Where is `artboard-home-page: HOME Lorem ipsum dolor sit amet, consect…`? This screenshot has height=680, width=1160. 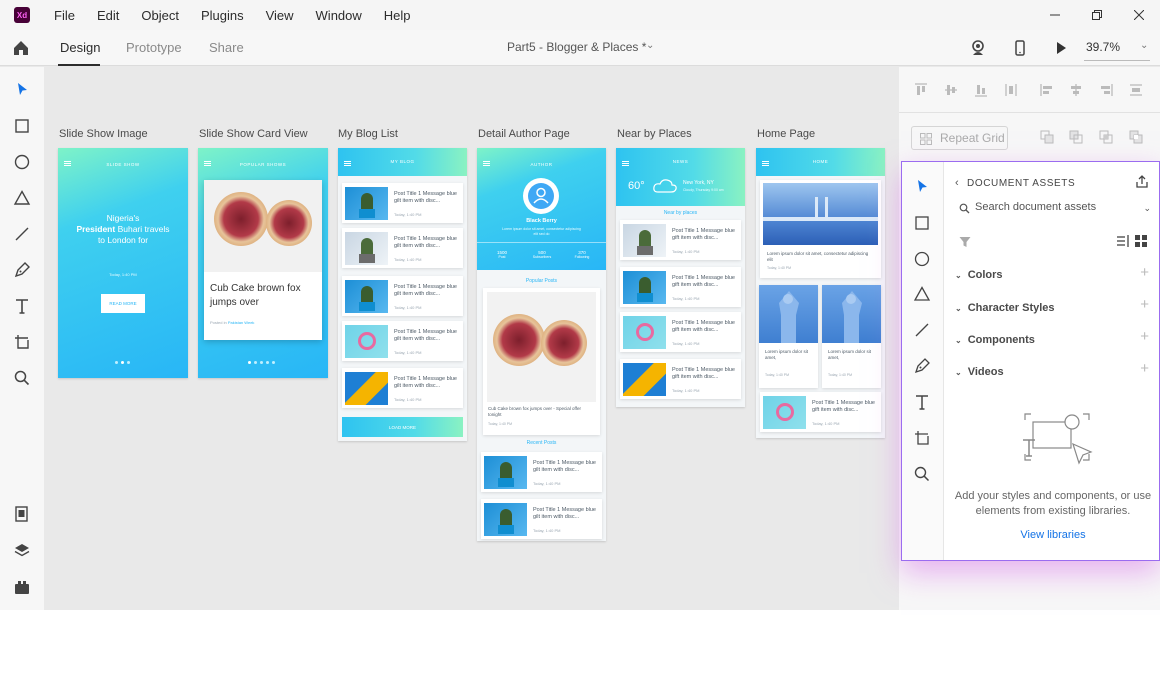
artboard-home-page: HOME Lorem ipsum dolor sit amet, consect… is located at coordinates (820, 293).